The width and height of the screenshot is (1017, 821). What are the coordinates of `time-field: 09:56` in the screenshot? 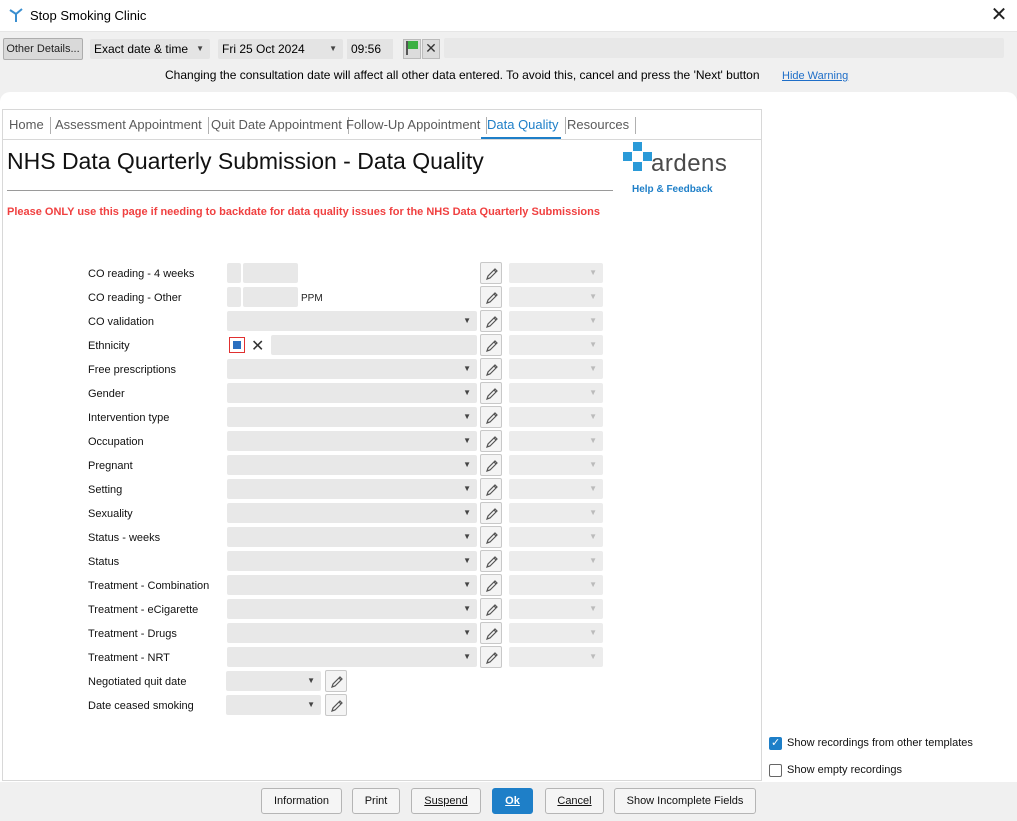 It's located at (370, 49).